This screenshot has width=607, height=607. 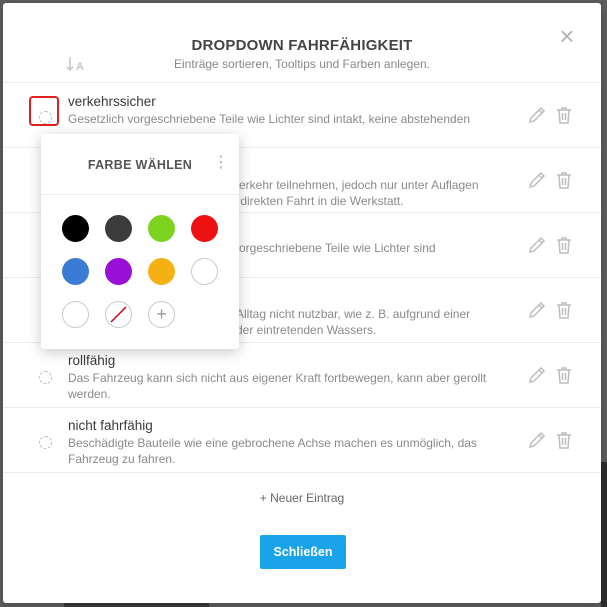 I want to click on dialog-title: DROPDOWN FAHRFÄHIGKEIT, so click(x=302, y=45).